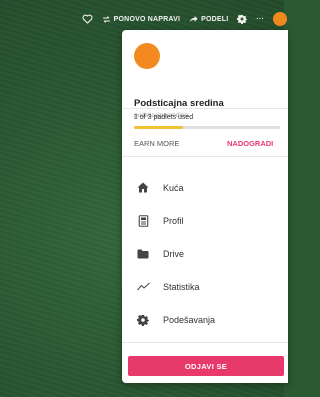 This screenshot has width=320, height=397. I want to click on home-icon, so click(143, 188).